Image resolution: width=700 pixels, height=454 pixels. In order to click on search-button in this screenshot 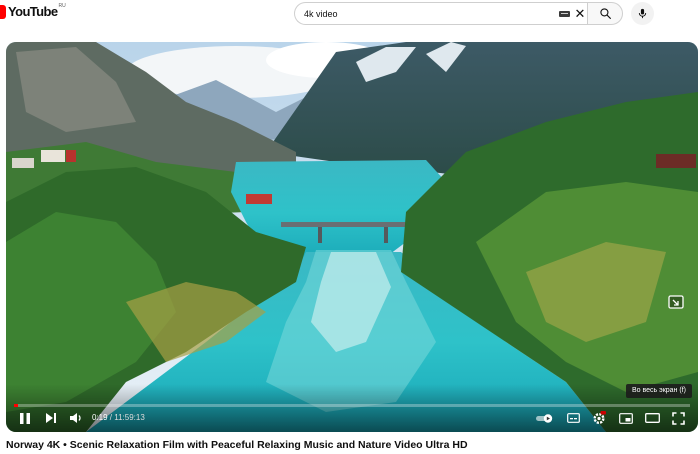, I will do `click(605, 13)`.